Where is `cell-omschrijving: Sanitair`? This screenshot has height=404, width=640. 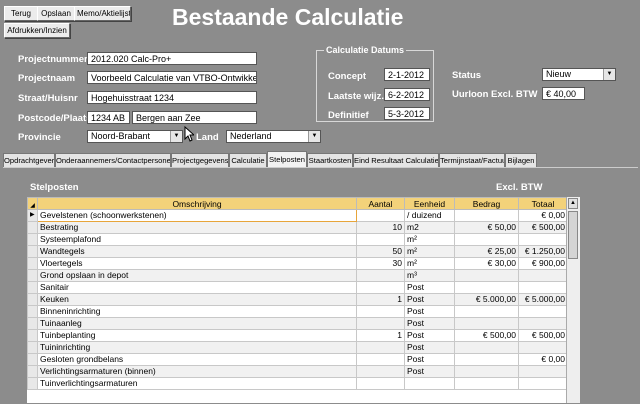 cell-omschrijving: Sanitair is located at coordinates (197, 287).